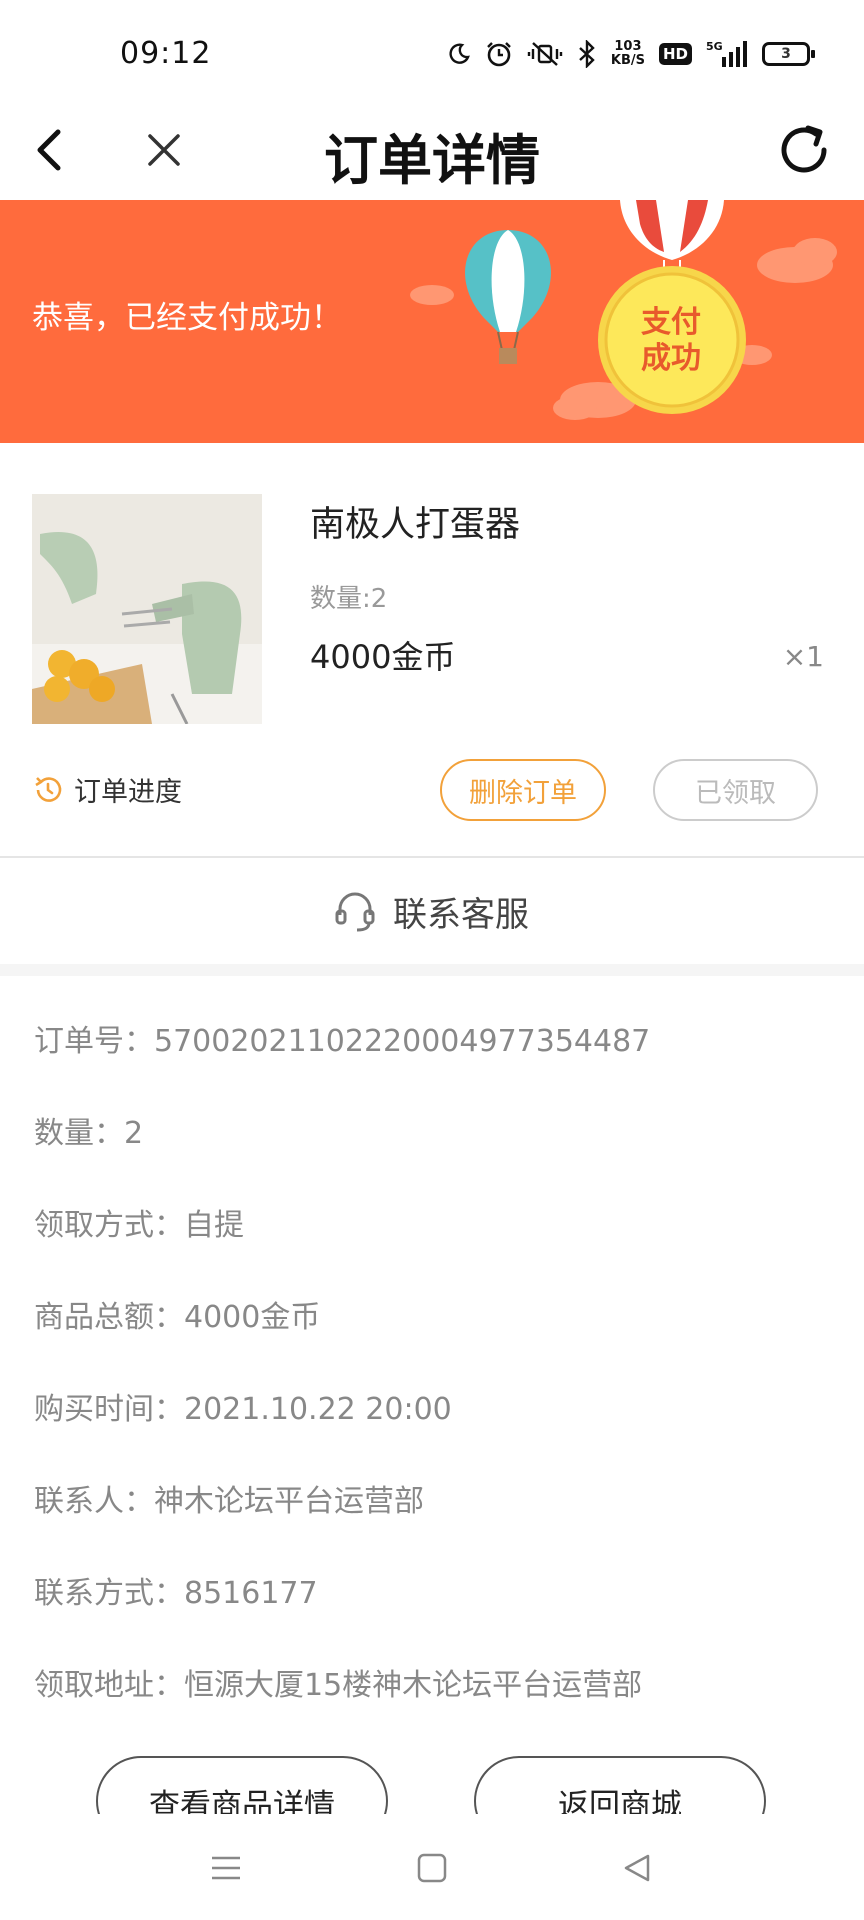 This screenshot has height=1920, width=864. Describe the element at coordinates (342, 1041) in the screenshot. I see `order-number: 订单号：57002021102220004977354487` at that location.